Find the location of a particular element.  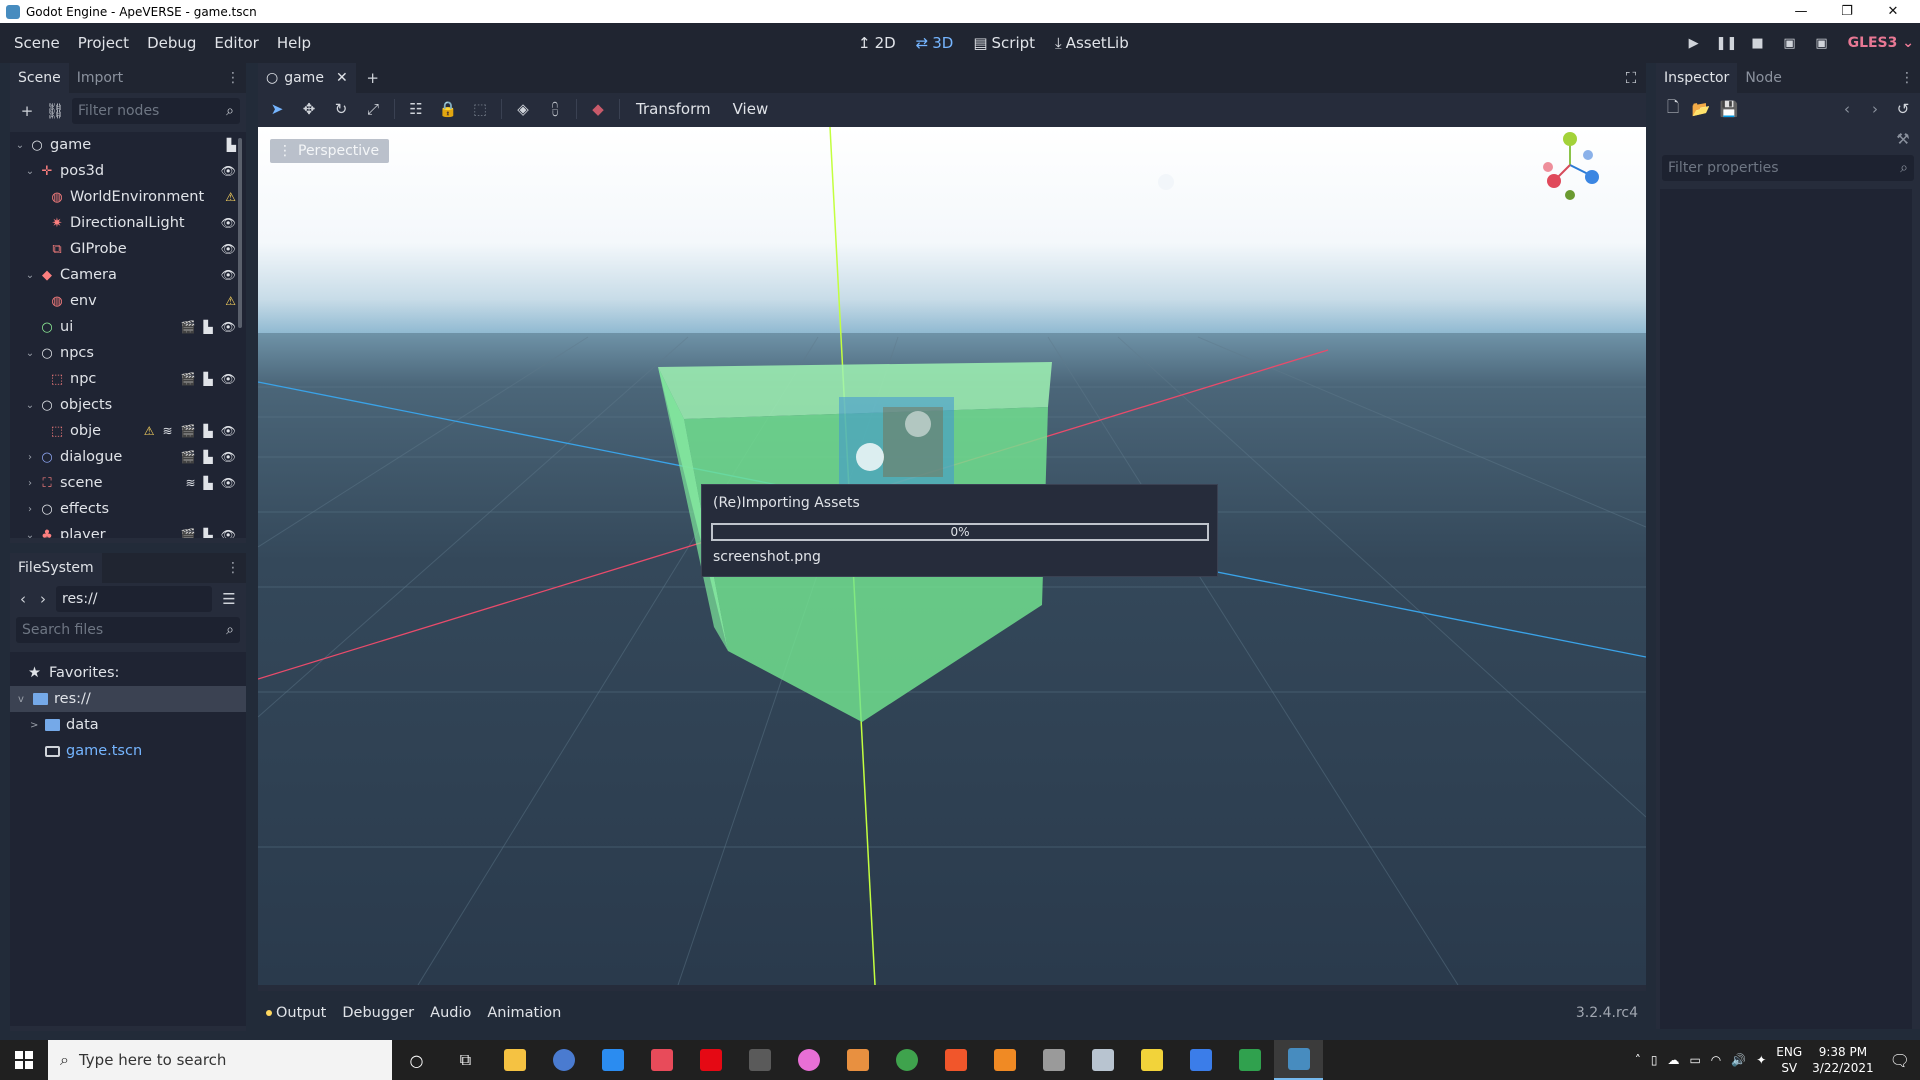

scene-node-worldenvironment: ◍ WorldEnvironment ⚠ is located at coordinates (128, 197).